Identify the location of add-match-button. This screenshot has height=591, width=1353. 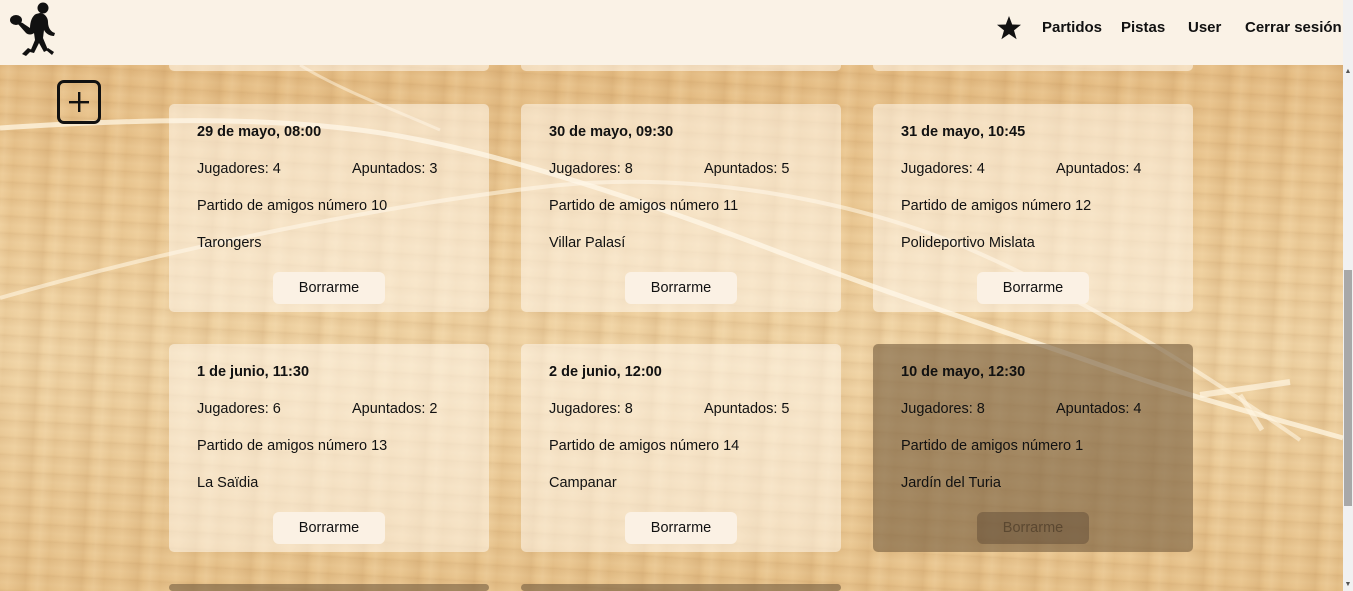
(79, 102).